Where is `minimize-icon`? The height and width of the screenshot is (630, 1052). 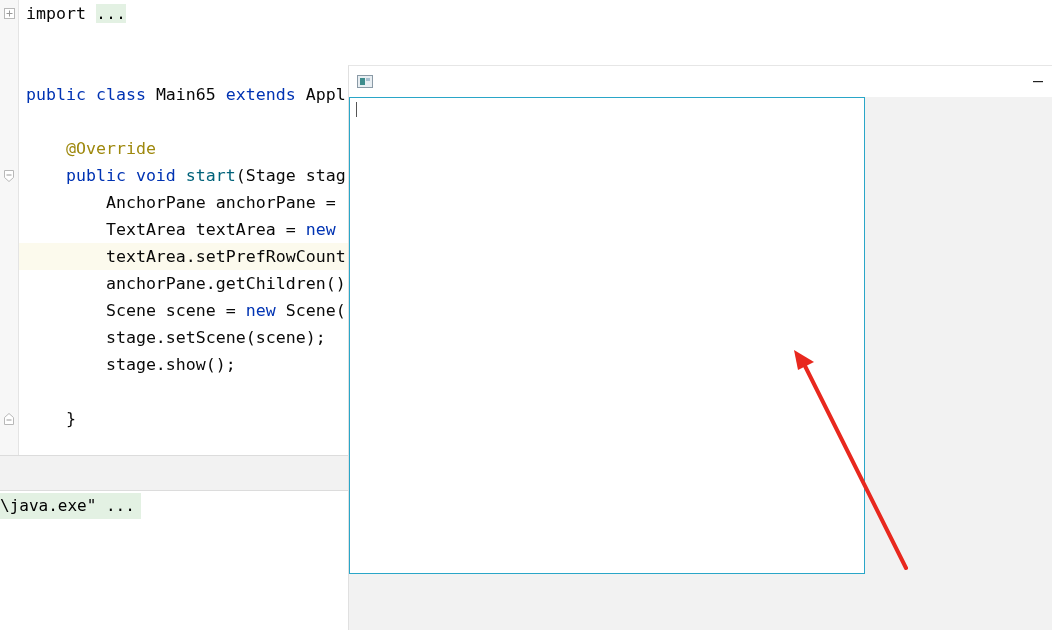 minimize-icon is located at coordinates (1038, 81).